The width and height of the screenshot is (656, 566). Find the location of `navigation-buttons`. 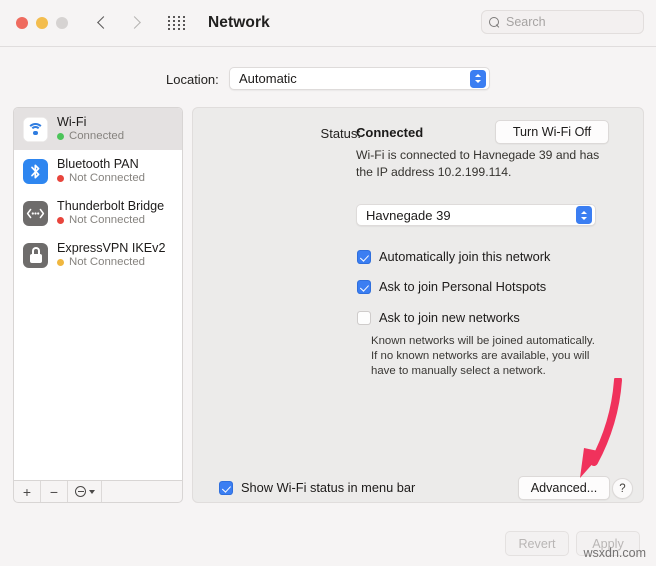

navigation-buttons is located at coordinates (119, 23).